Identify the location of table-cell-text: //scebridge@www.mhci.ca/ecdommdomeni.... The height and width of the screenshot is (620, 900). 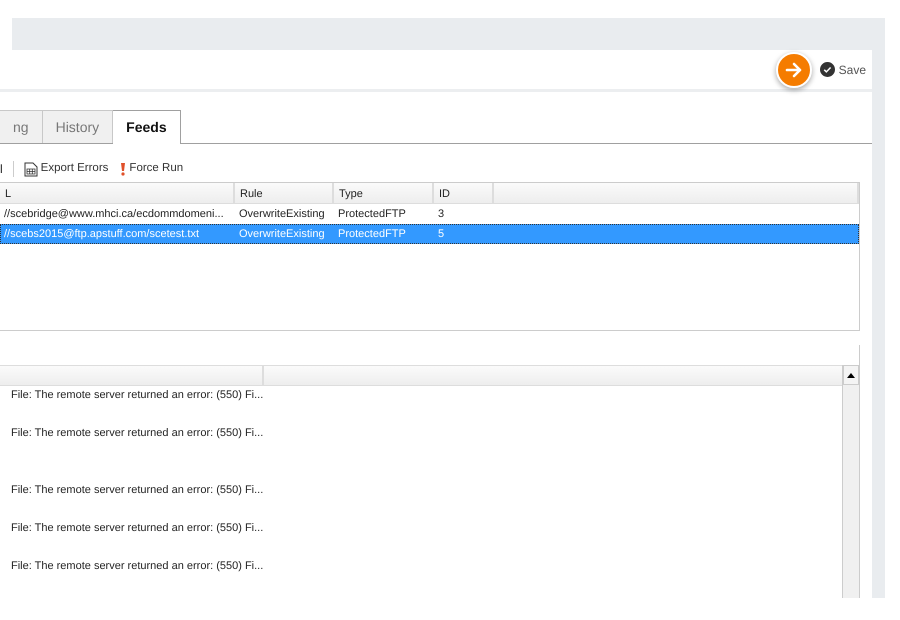
(114, 214).